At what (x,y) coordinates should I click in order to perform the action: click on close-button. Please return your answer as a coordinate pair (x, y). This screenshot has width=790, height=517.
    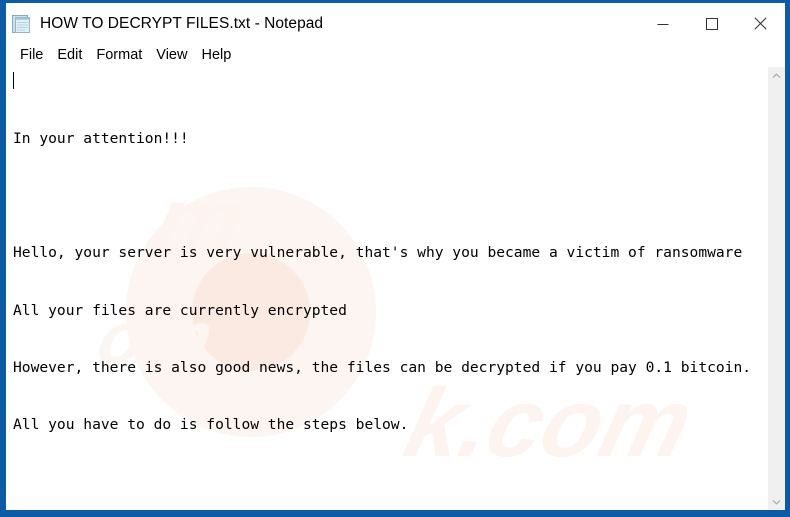
    Looking at the image, I should click on (760, 23).